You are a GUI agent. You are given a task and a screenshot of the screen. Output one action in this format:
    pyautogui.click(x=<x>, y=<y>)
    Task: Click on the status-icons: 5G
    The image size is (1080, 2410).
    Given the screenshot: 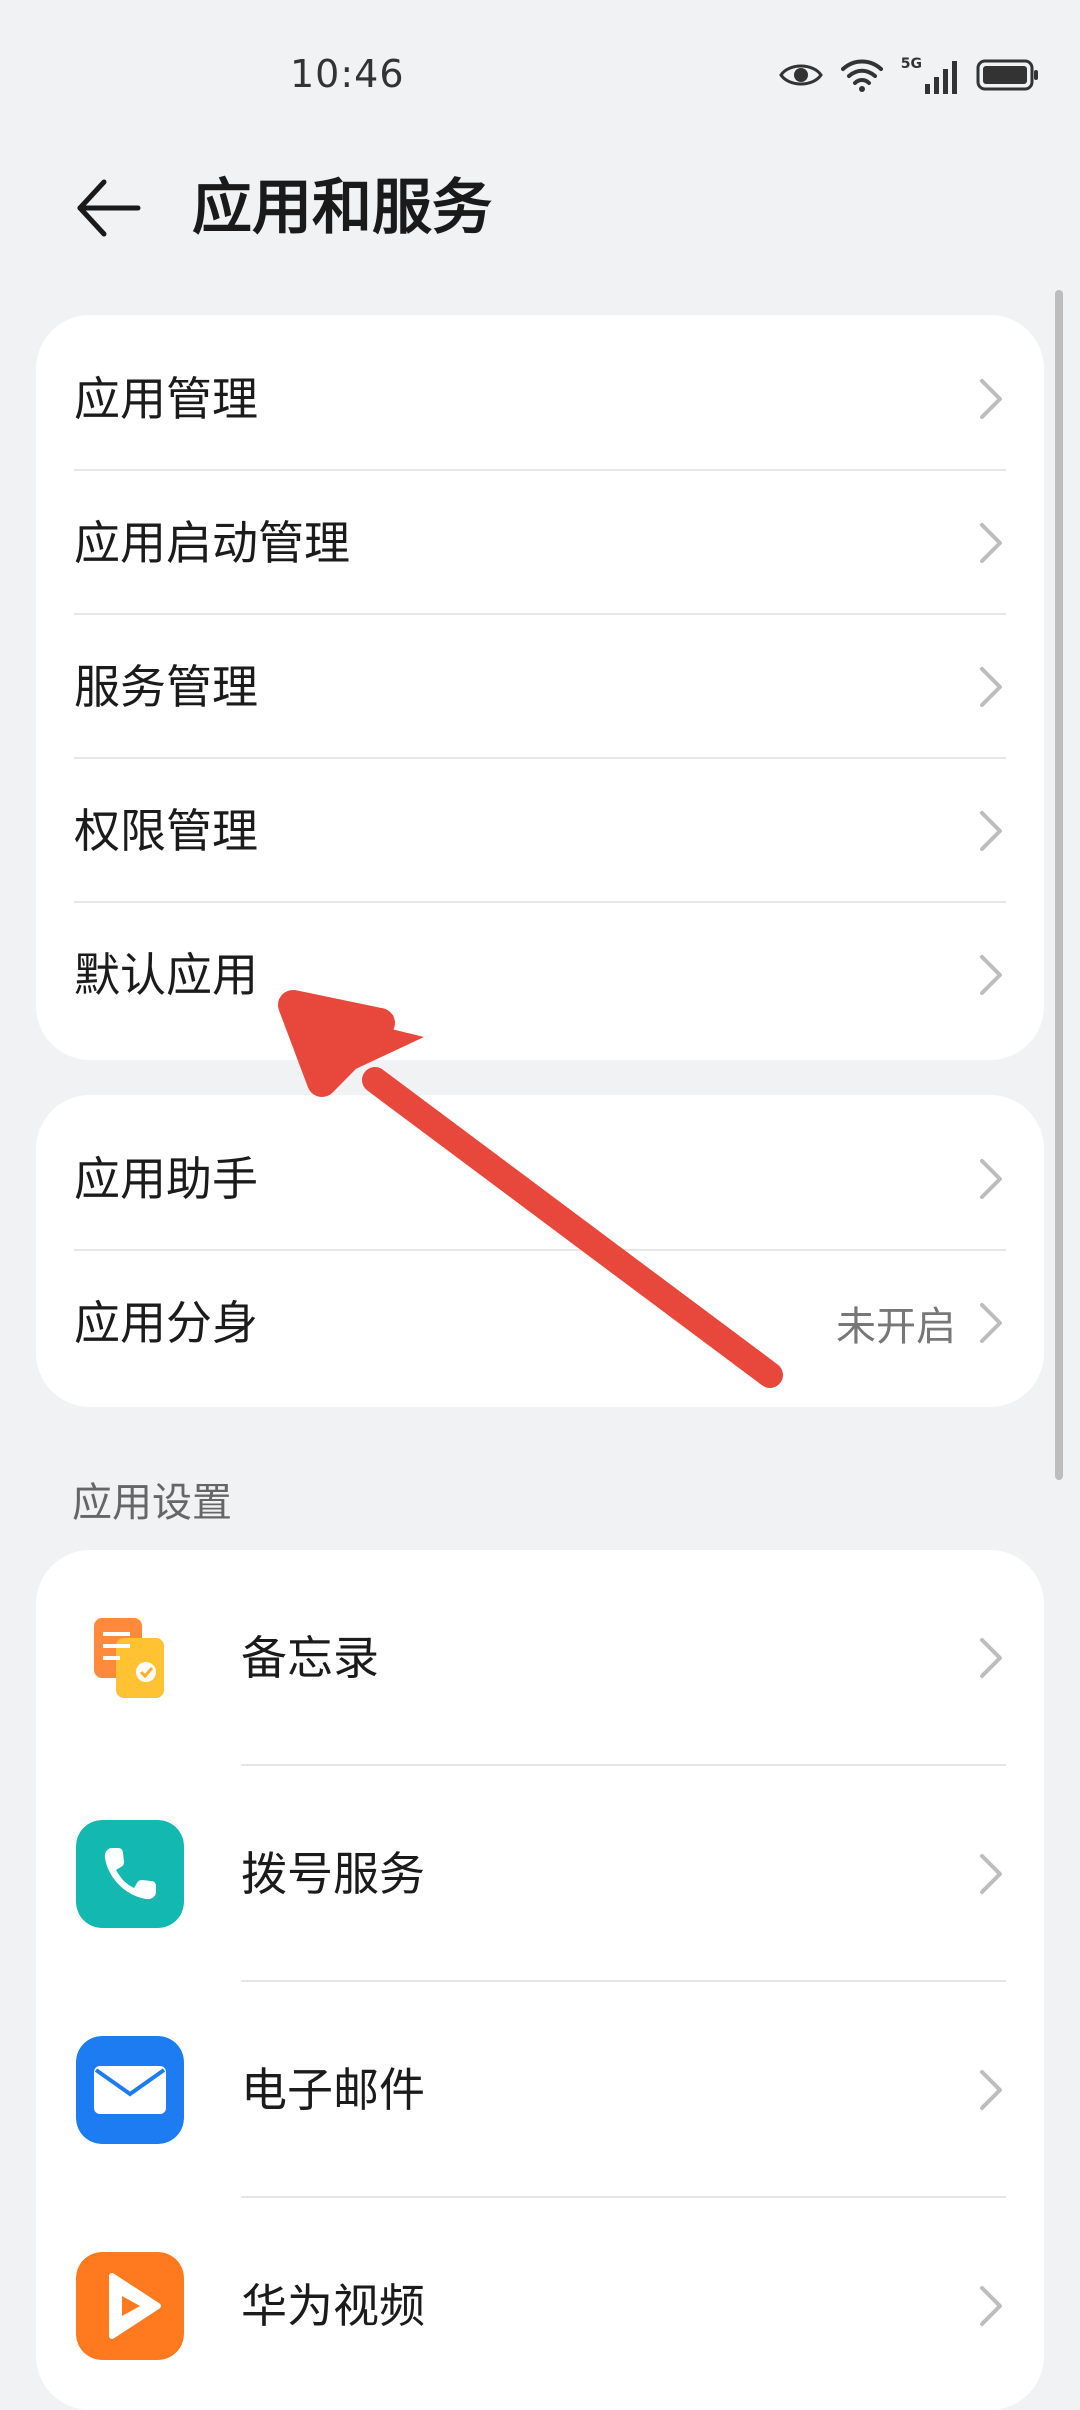 What is the action you would take?
    pyautogui.click(x=909, y=75)
    